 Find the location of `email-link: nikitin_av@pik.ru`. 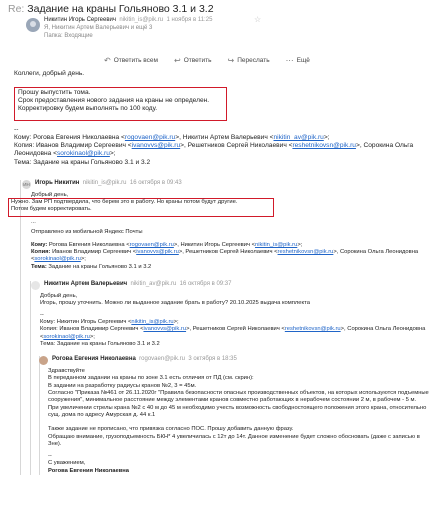

email-link: nikitin_av@pik.ru is located at coordinates (299, 137).